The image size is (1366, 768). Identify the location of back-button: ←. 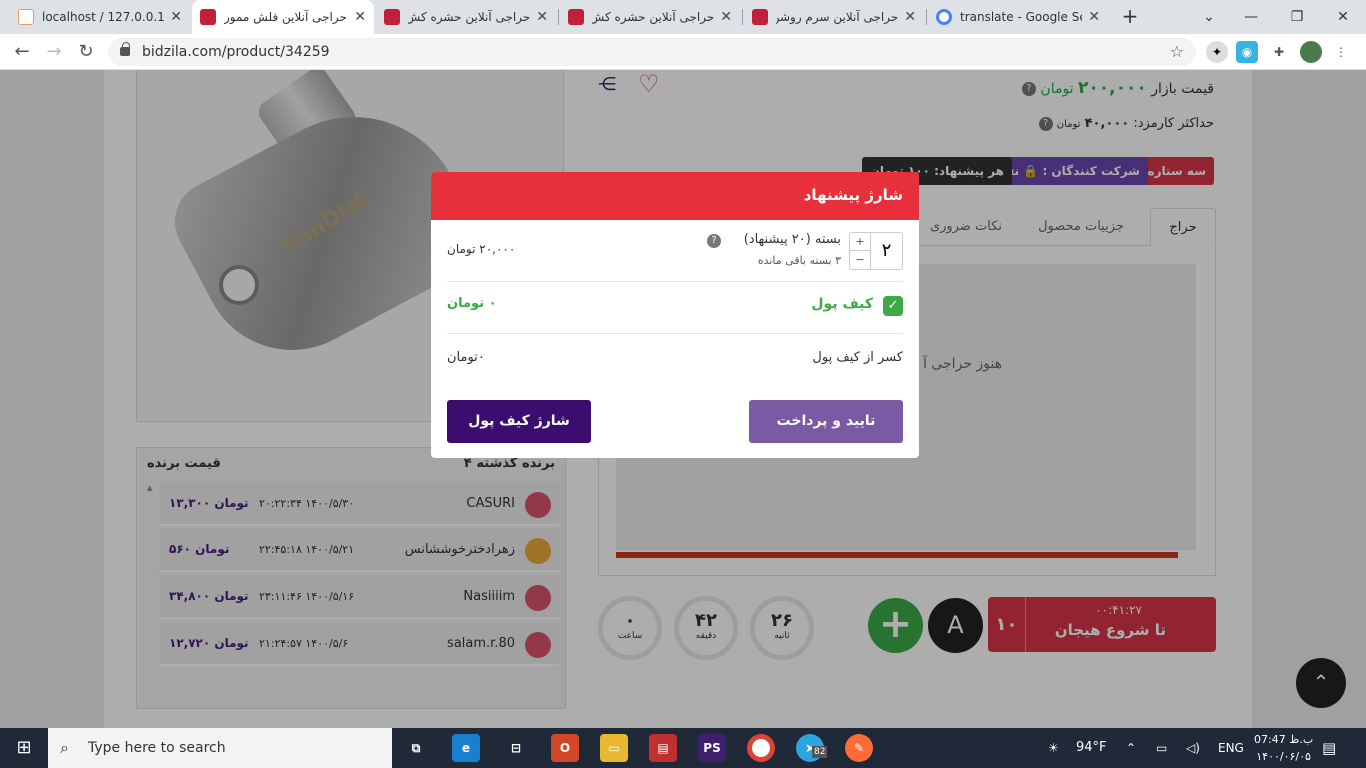
(22, 52).